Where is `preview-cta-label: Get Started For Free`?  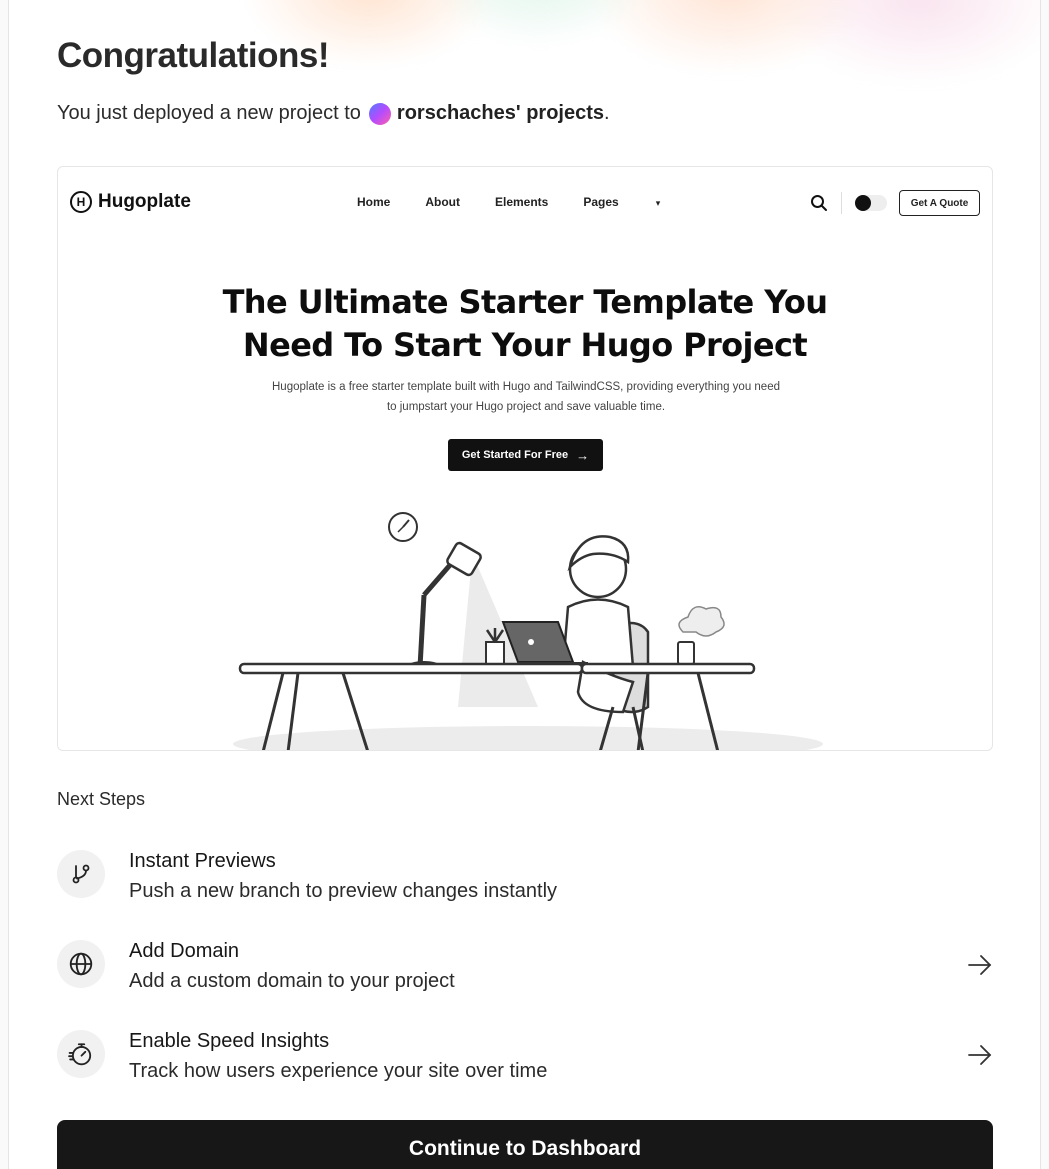
preview-cta-label: Get Started For Free is located at coordinates (515, 455).